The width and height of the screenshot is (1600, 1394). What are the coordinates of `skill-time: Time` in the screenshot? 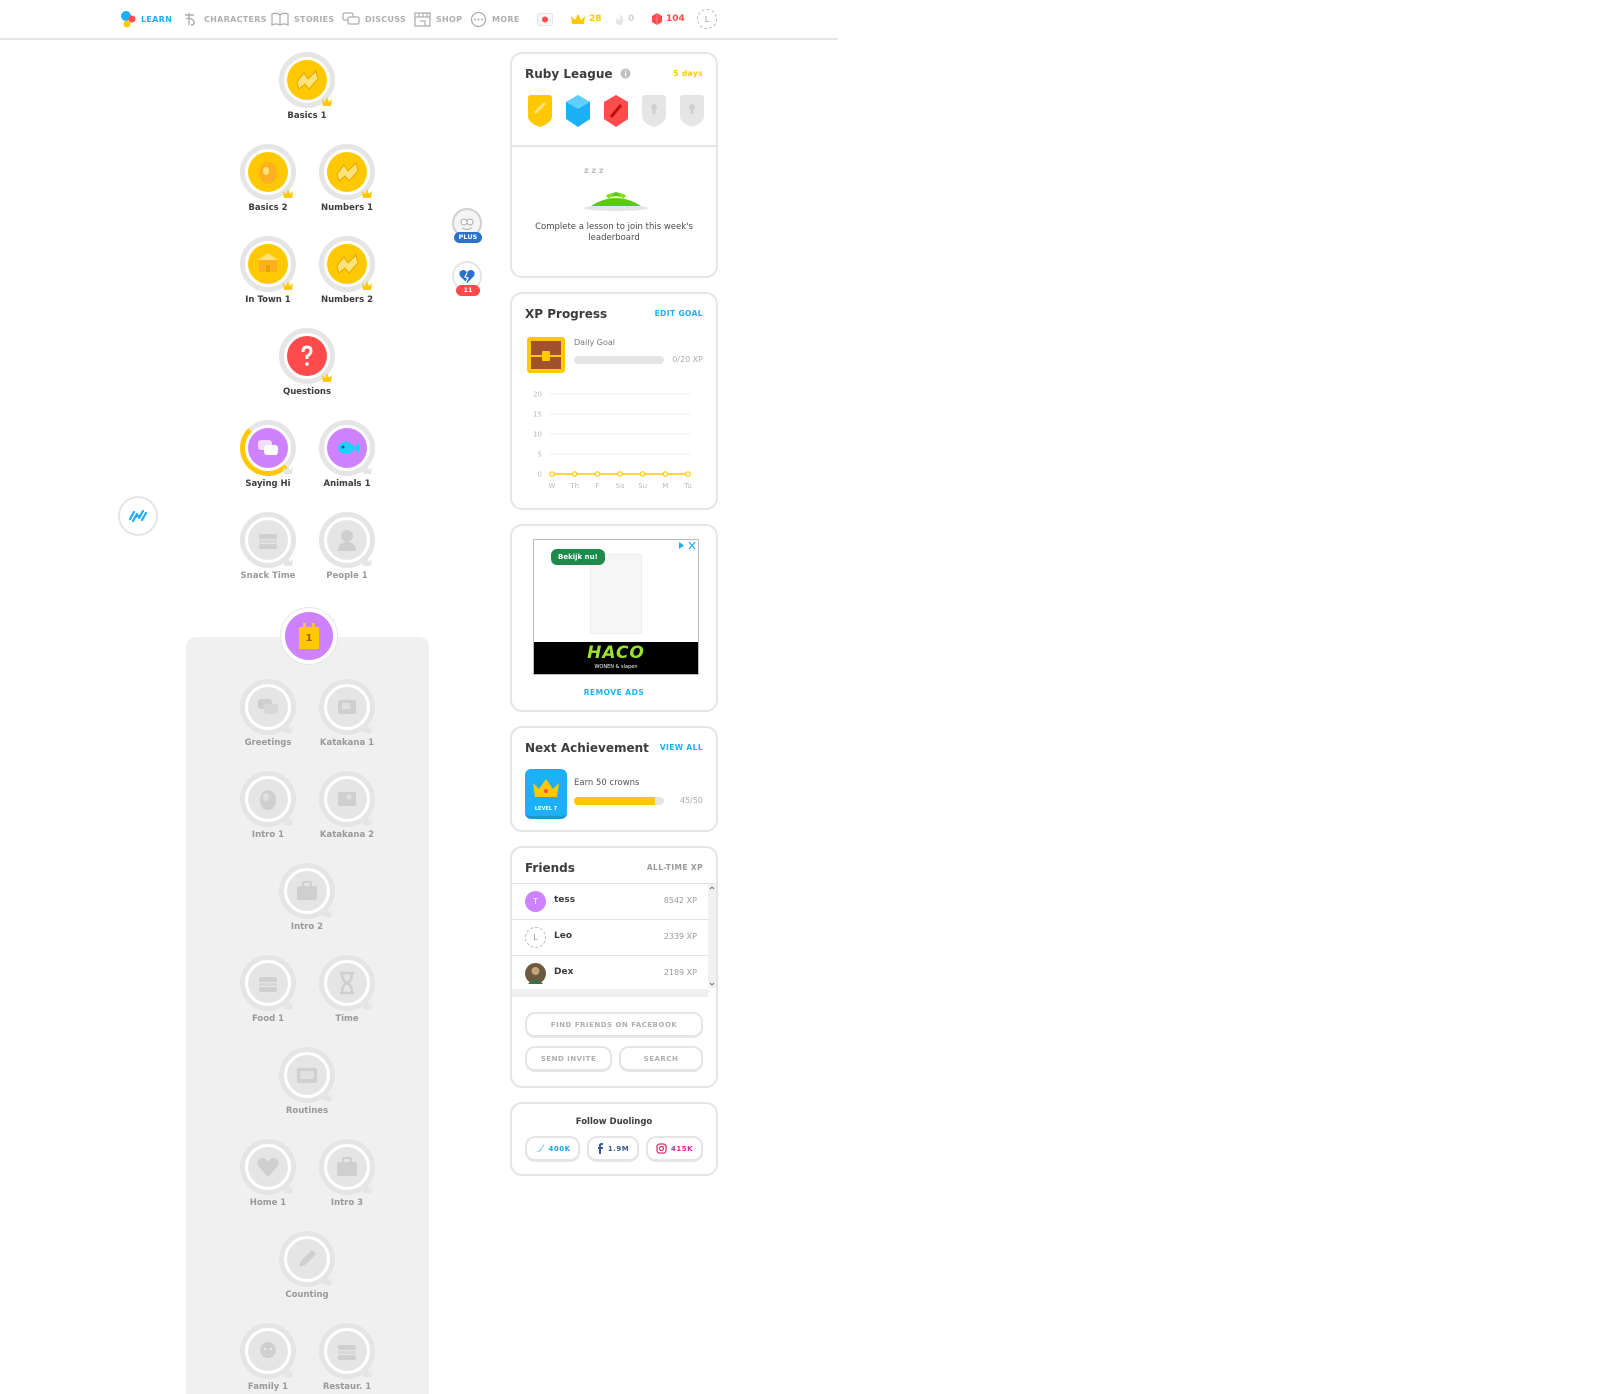 It's located at (347, 989).